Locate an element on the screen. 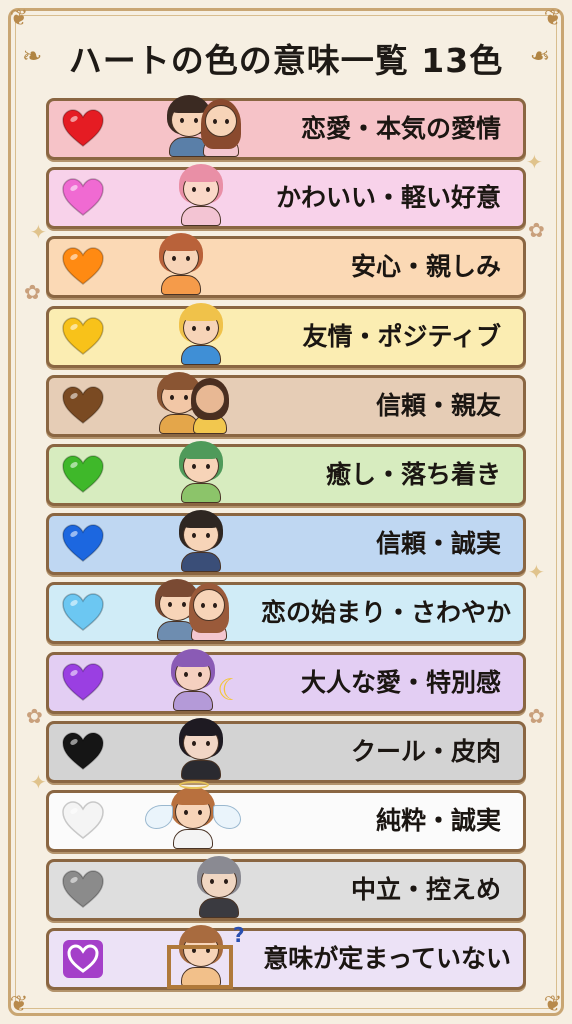  meaning-row: 恋の始まり・さわやか is located at coordinates (286, 611).